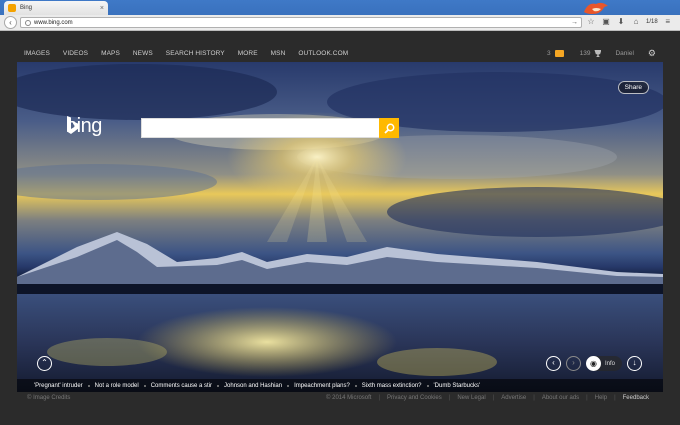  I want to click on tab-counter: 1/18, so click(652, 22).